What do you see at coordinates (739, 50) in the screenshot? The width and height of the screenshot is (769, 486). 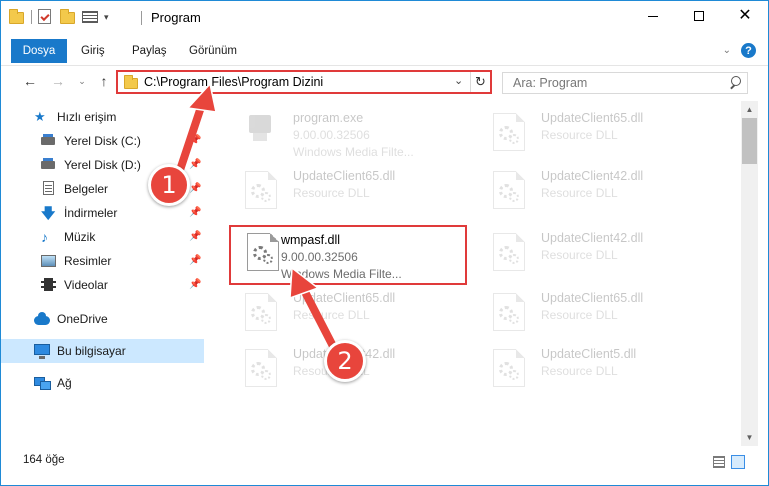 I see `ribbon-controls: ⌄ ?` at bounding box center [739, 50].